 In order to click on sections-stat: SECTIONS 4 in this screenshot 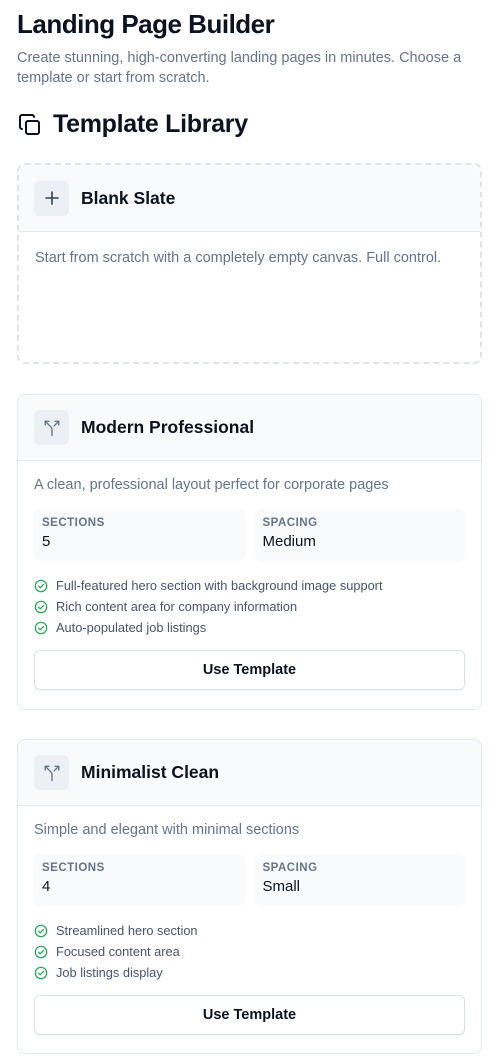, I will do `click(139, 880)`.